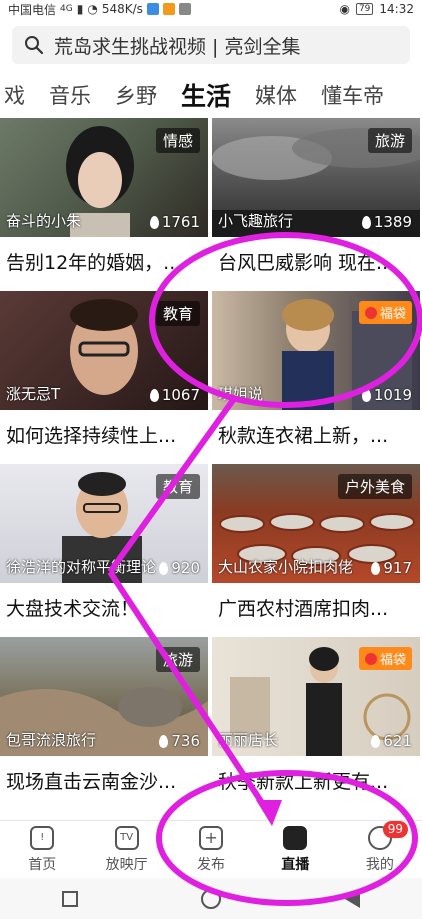 The height and width of the screenshot is (919, 422). I want to click on home-button, so click(211, 898).